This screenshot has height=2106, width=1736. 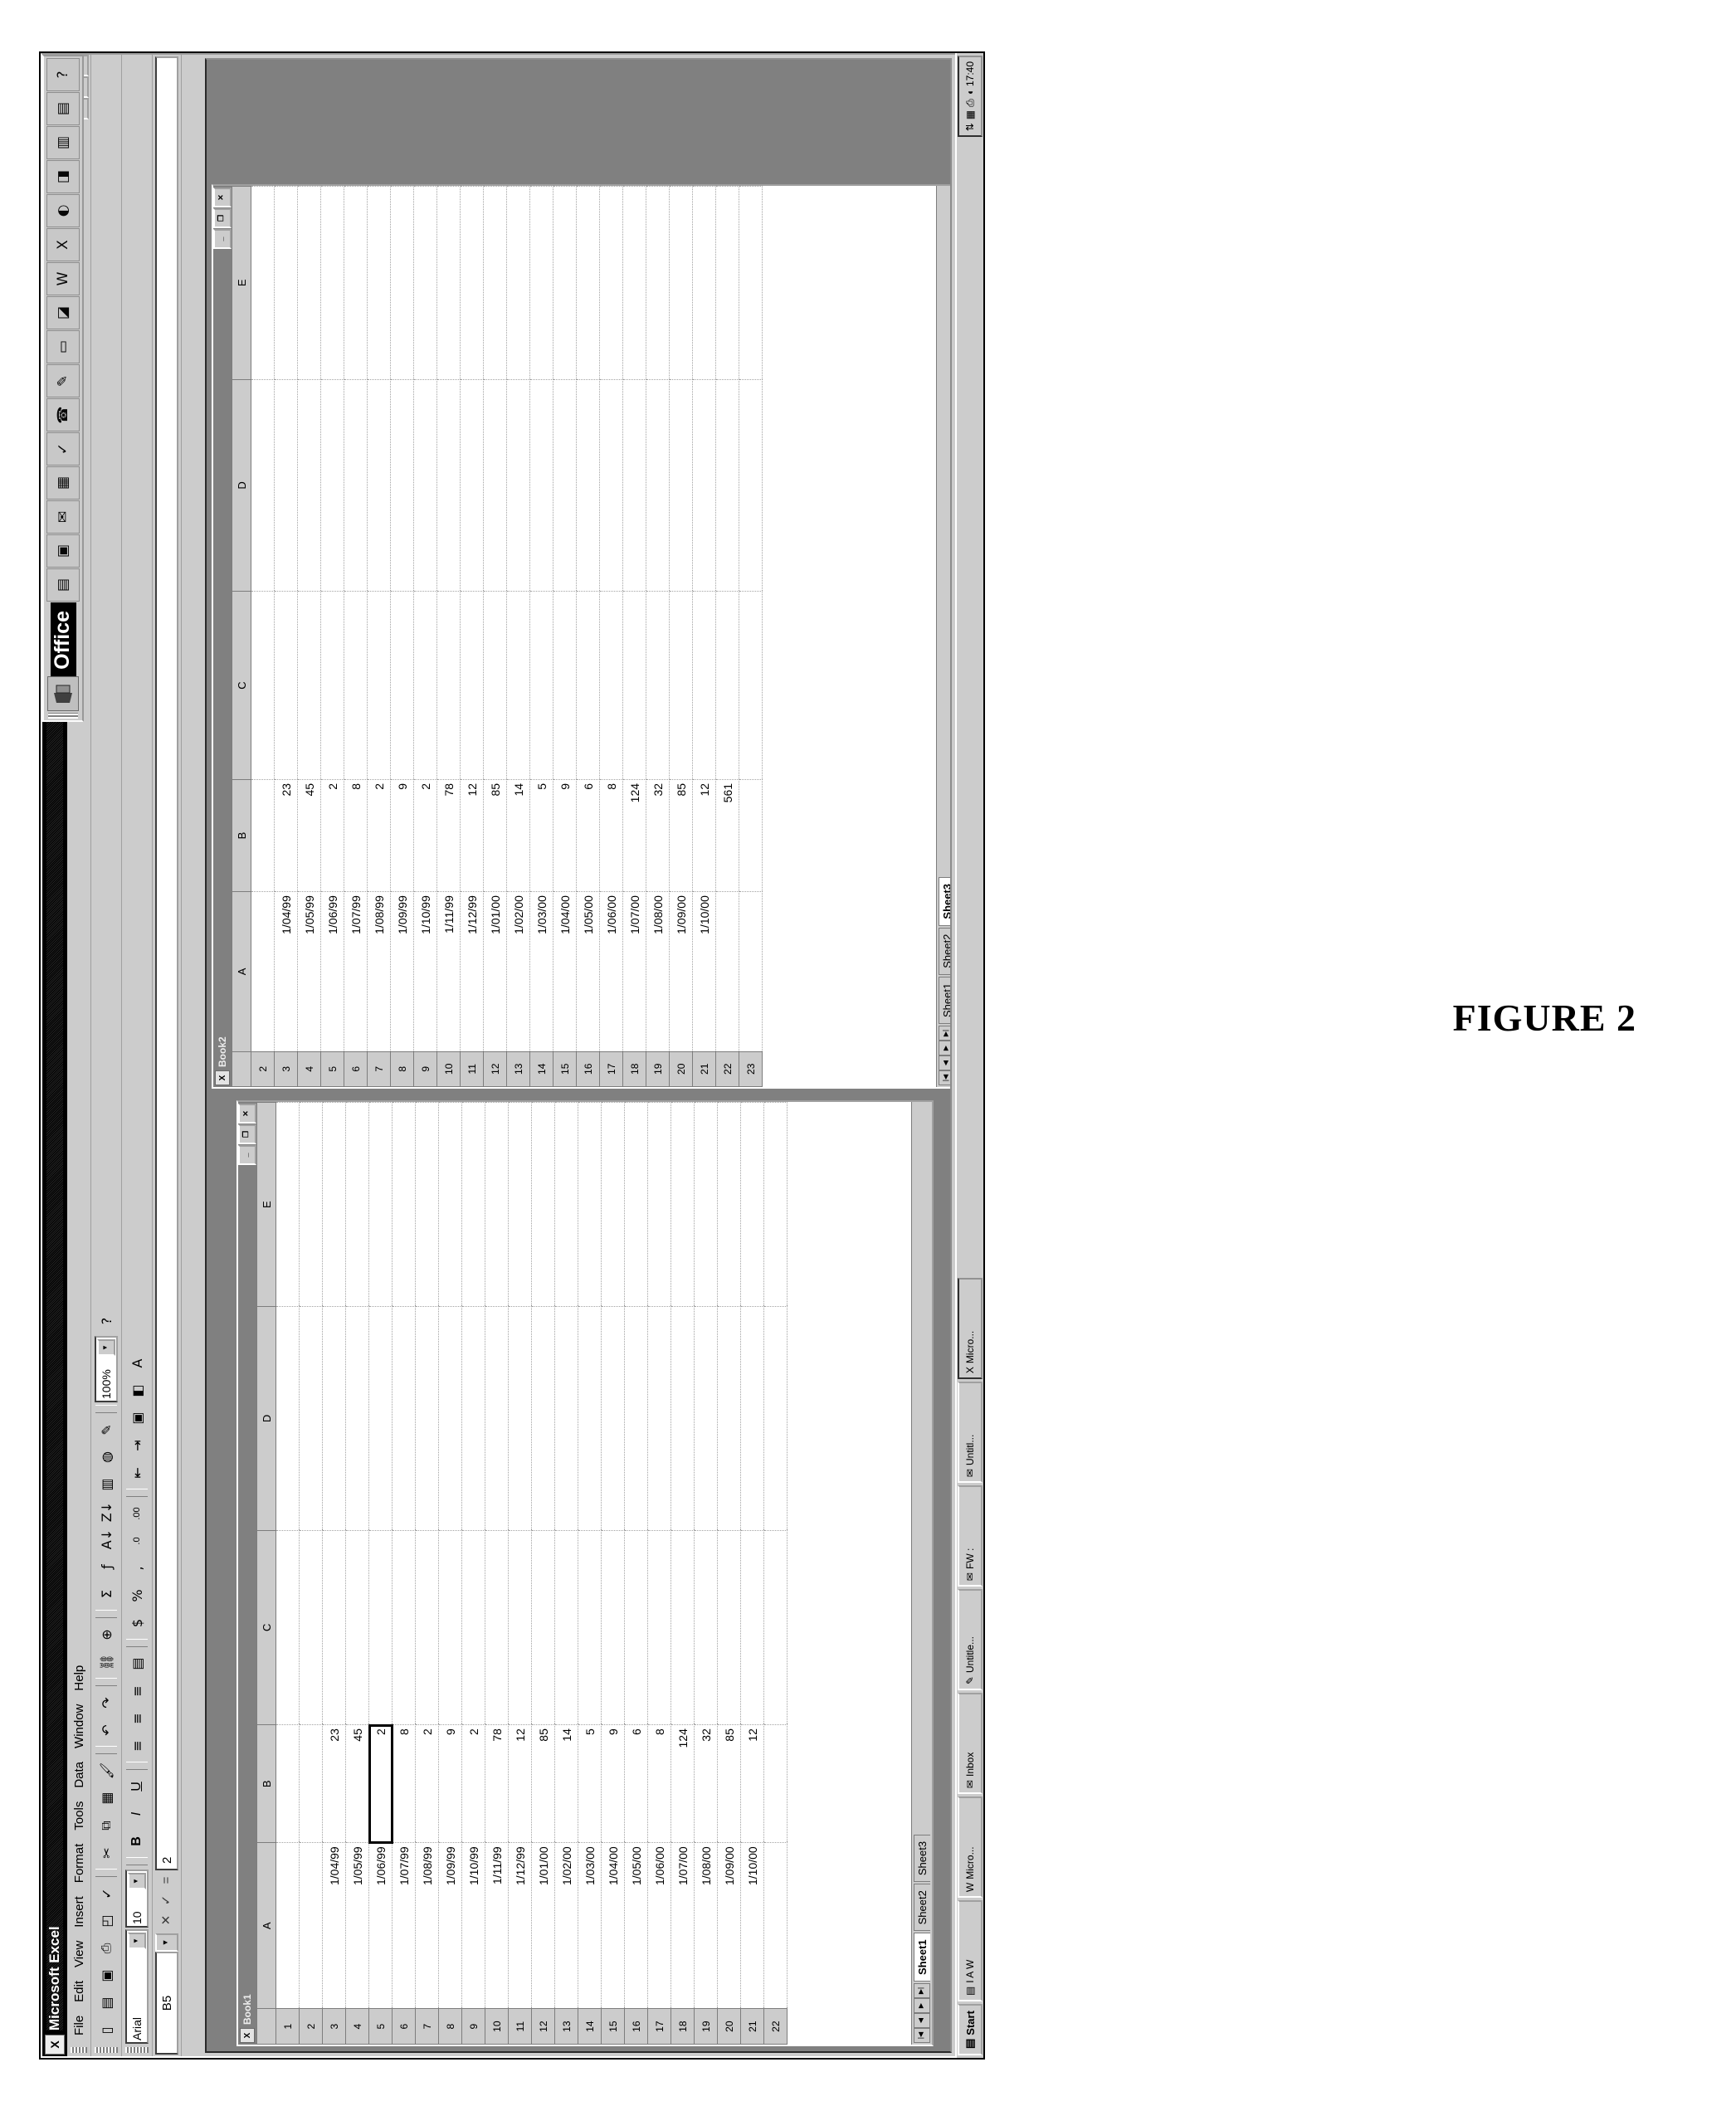 What do you see at coordinates (380, 1204) in the screenshot?
I see `cell-E5` at bounding box center [380, 1204].